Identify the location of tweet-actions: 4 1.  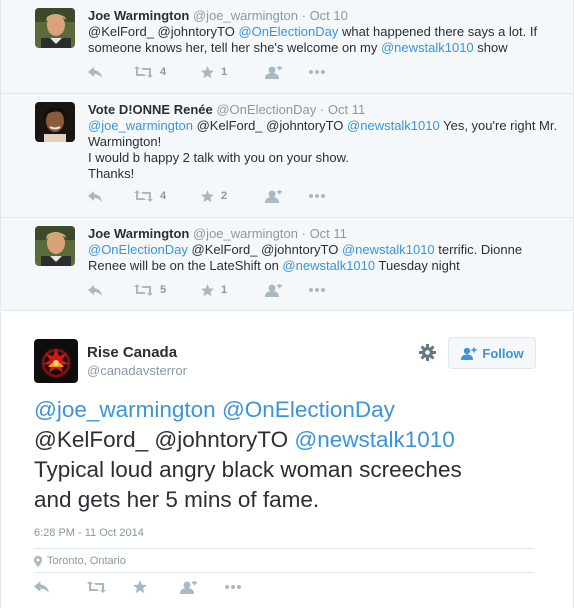
(206, 72).